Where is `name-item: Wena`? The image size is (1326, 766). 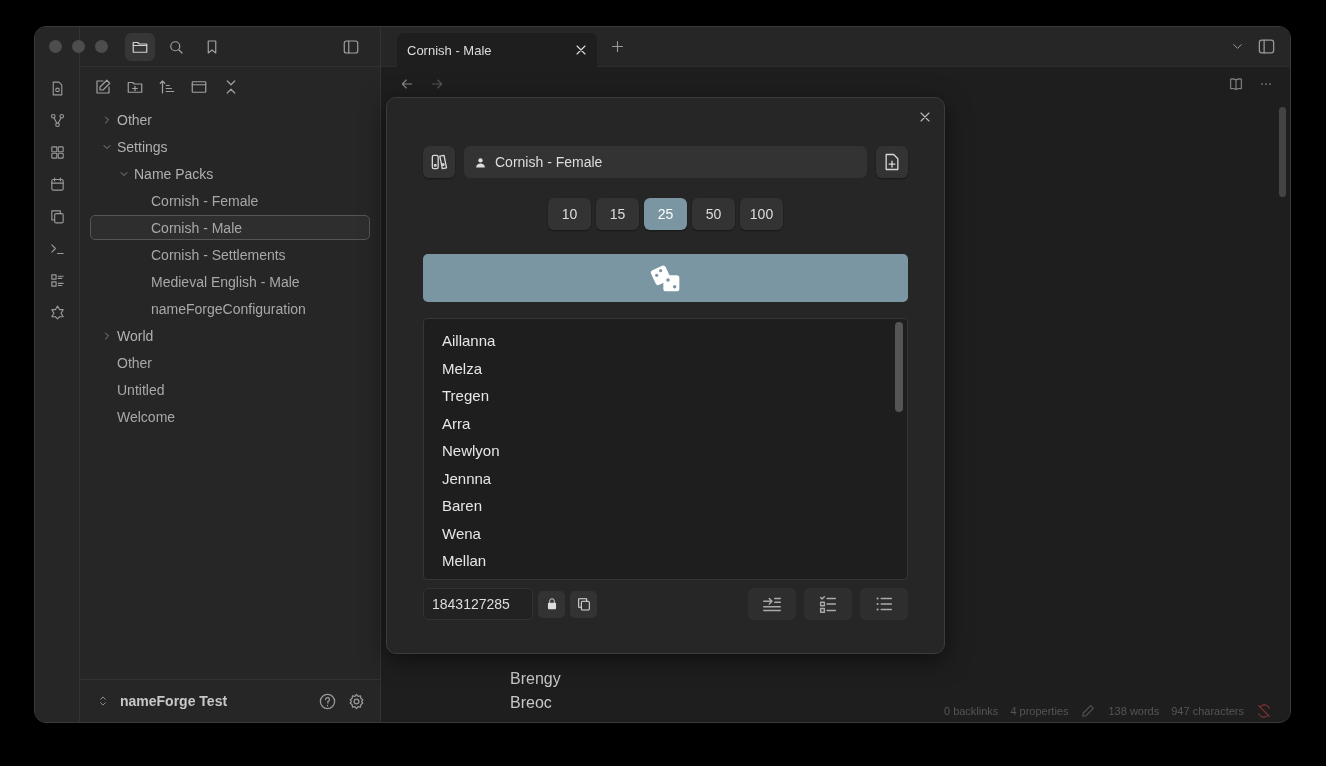 name-item: Wena is located at coordinates (668, 535).